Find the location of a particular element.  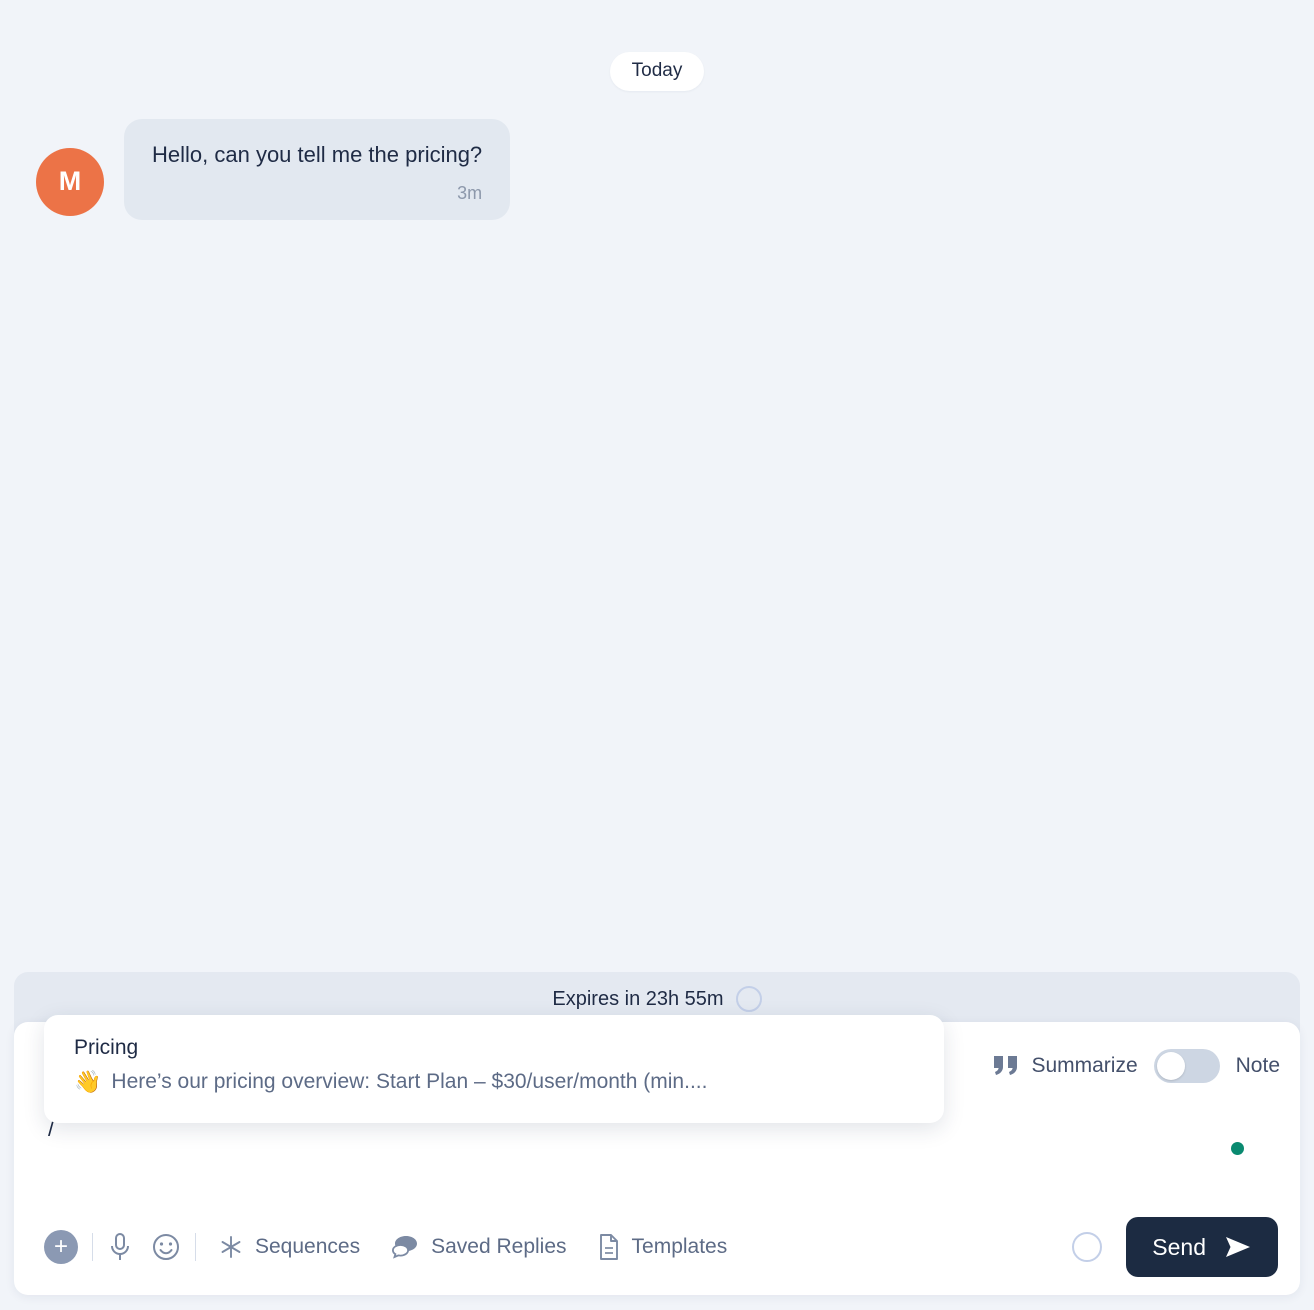

sequences-label: Sequences is located at coordinates (308, 1246).